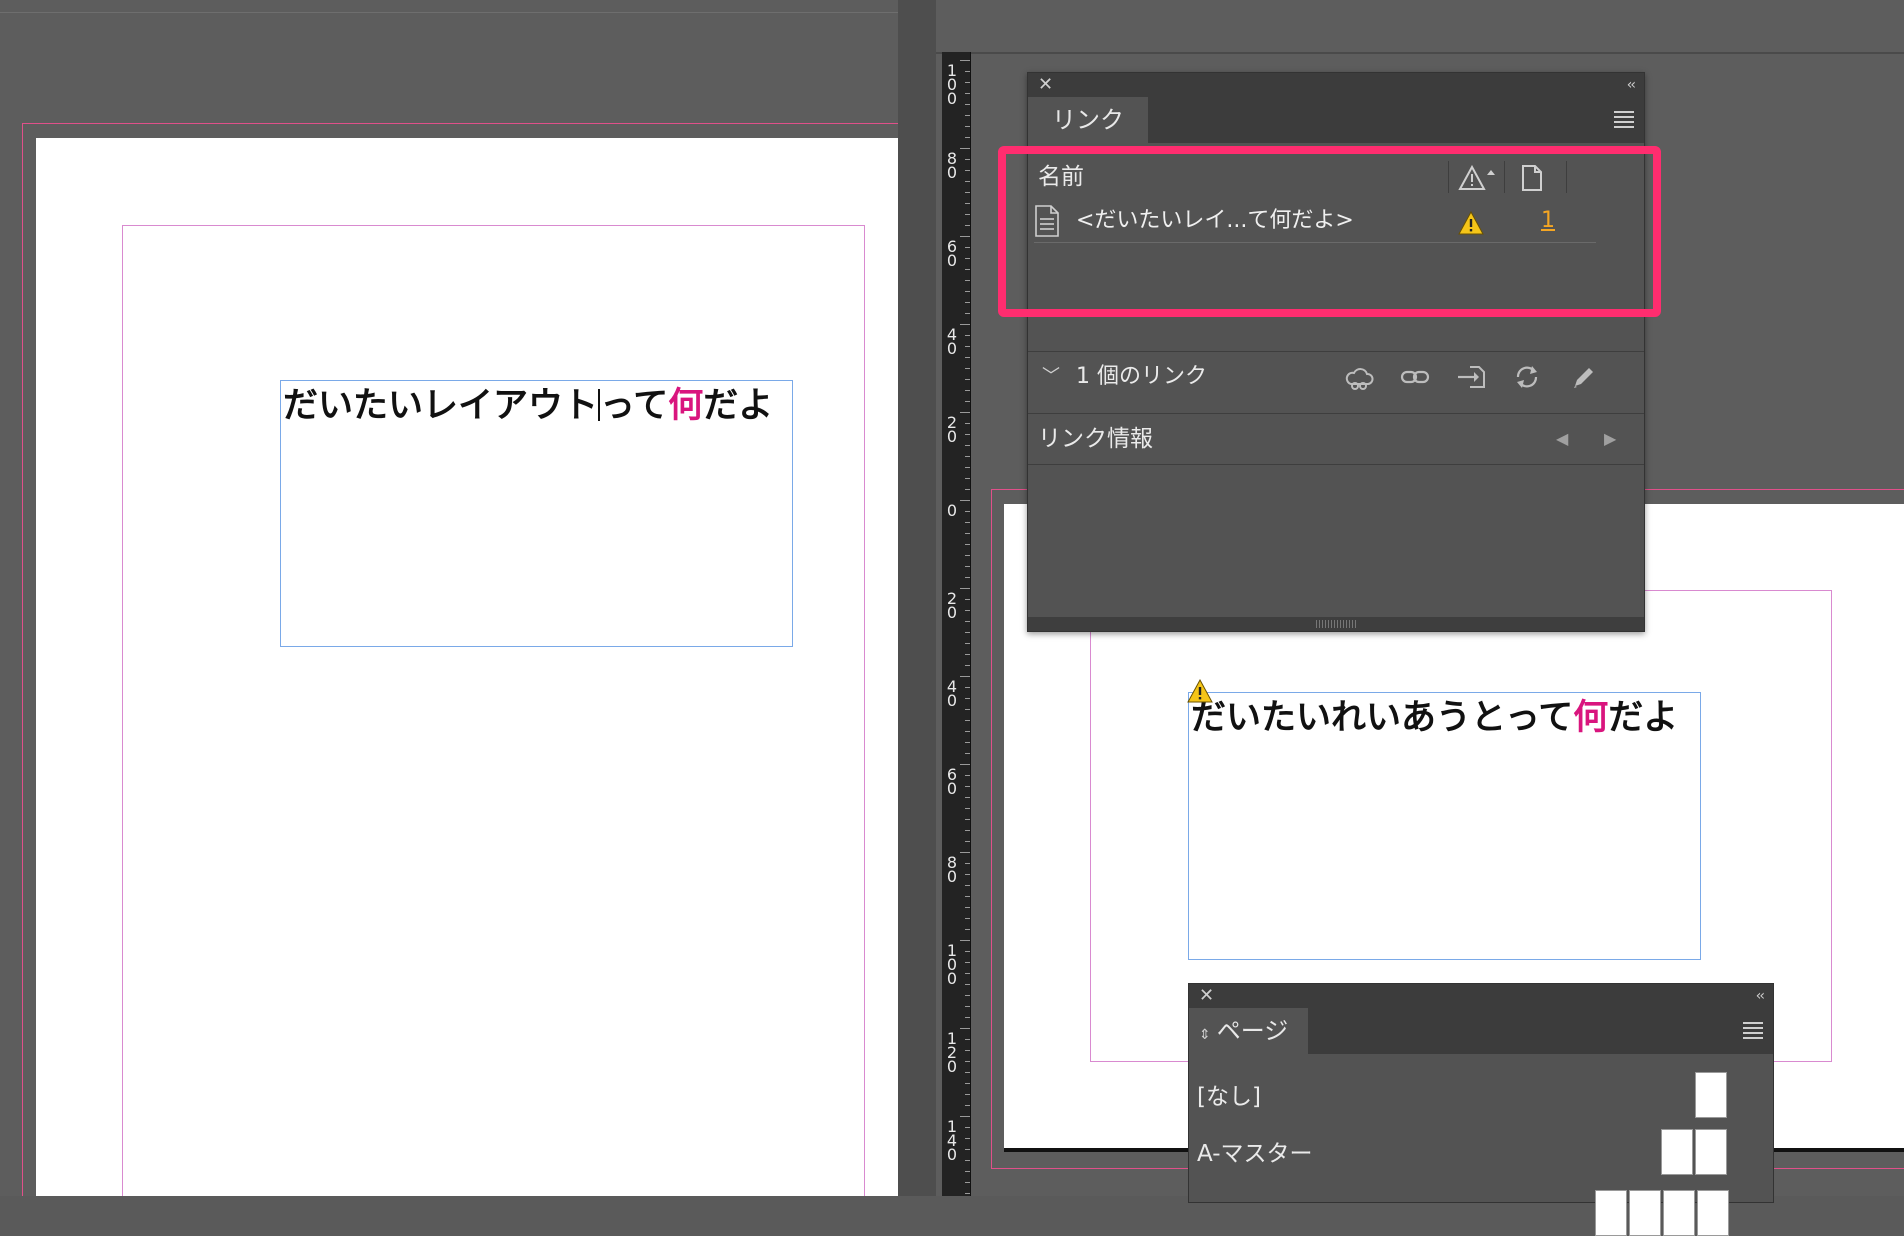  Describe the element at coordinates (1336, 439) in the screenshot. I see `link-info-section: リンク情報 ◀ ▶` at that location.